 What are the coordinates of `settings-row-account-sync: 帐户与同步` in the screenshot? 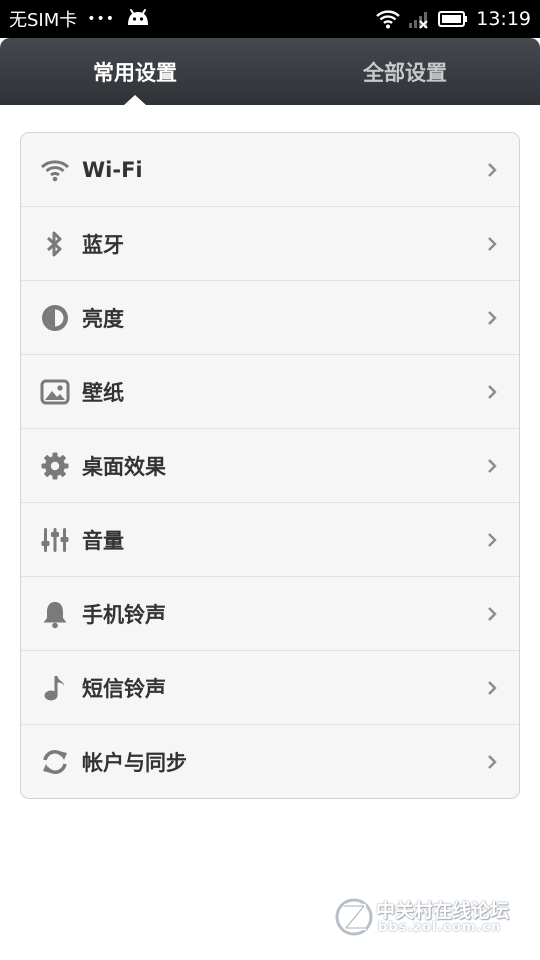 It's located at (270, 761).